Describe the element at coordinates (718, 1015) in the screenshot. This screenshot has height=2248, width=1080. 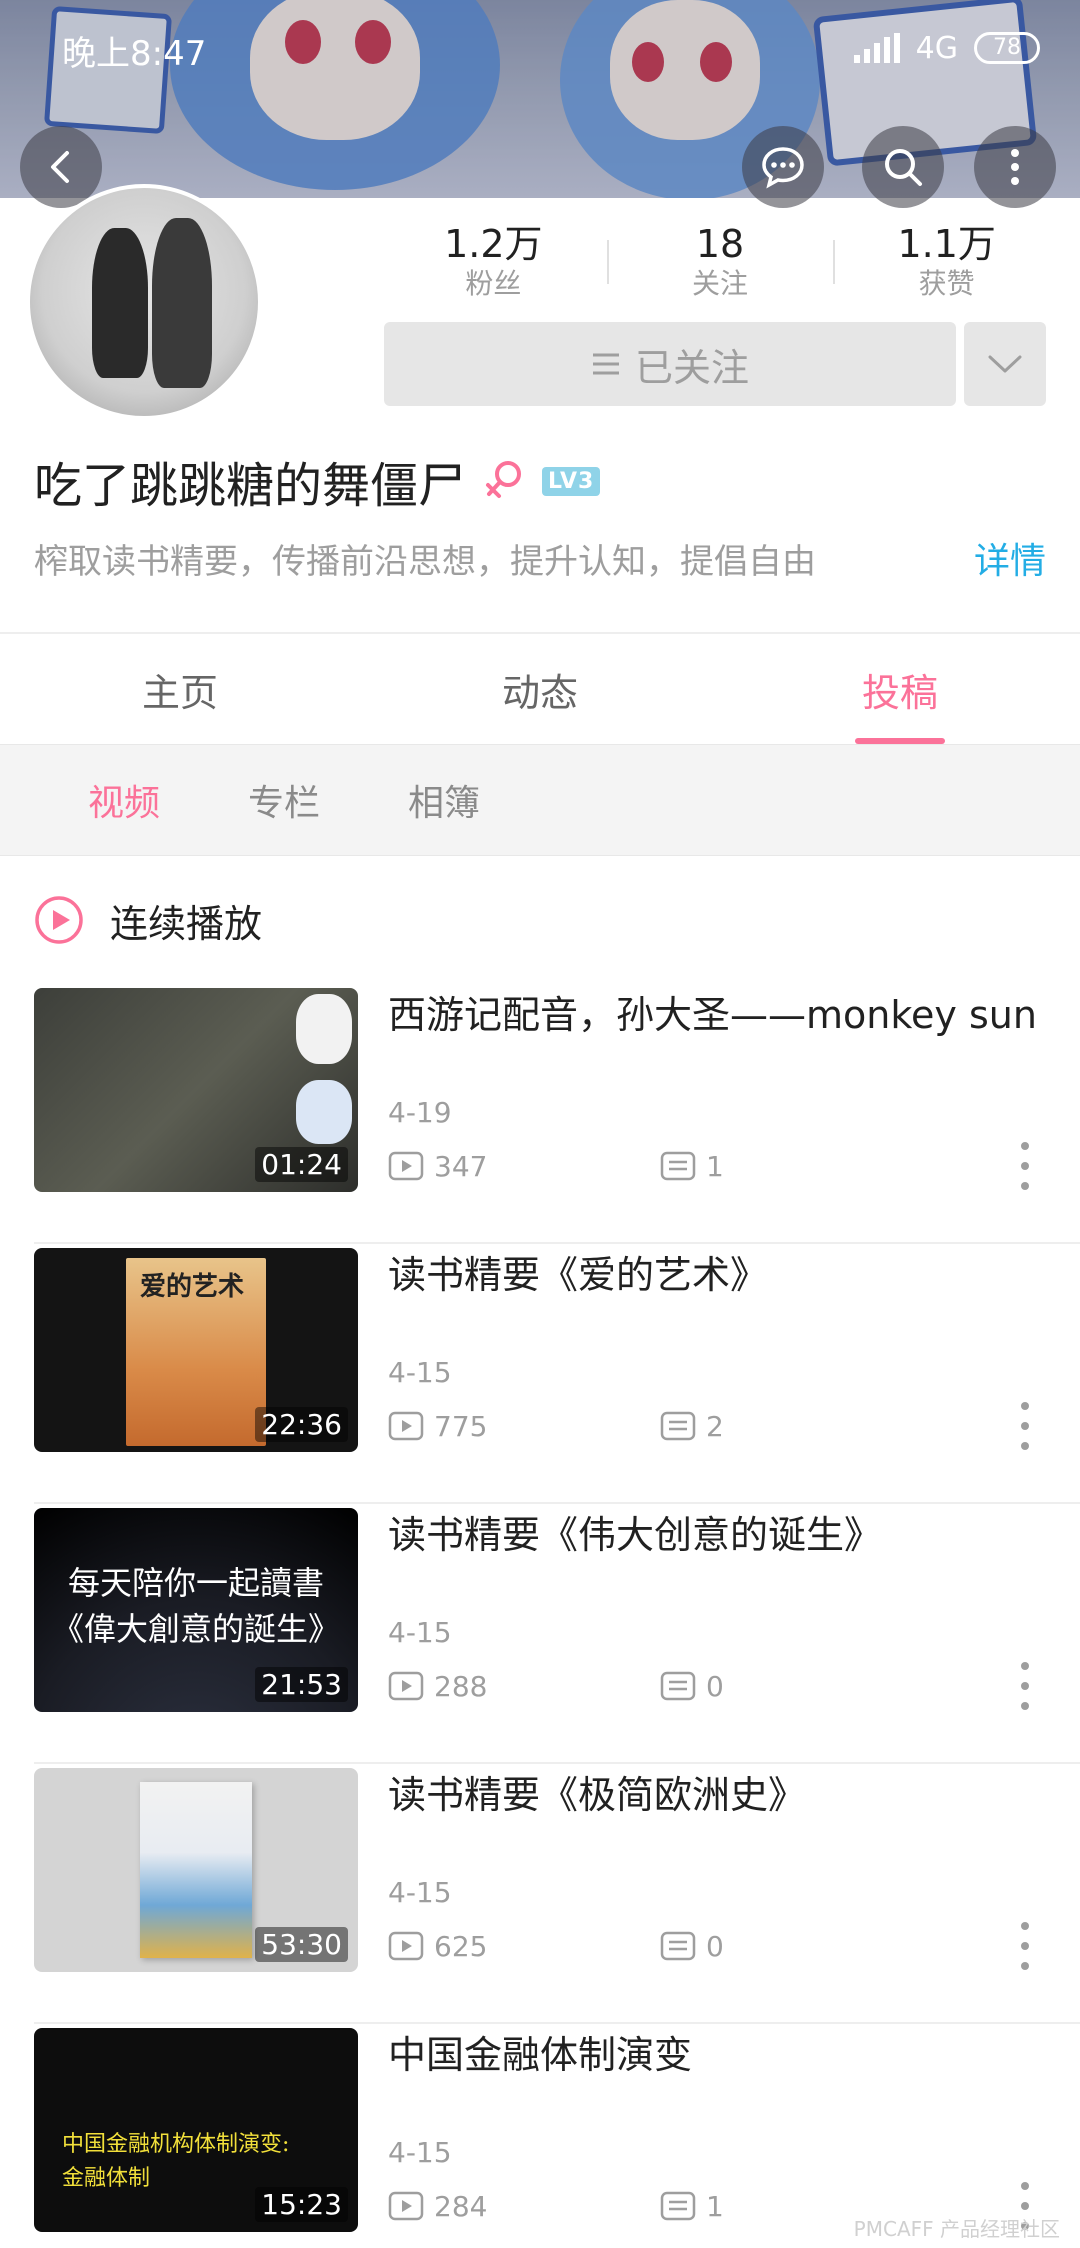
I see `video-title: 西游记配音，孙大圣——monkey sun` at that location.